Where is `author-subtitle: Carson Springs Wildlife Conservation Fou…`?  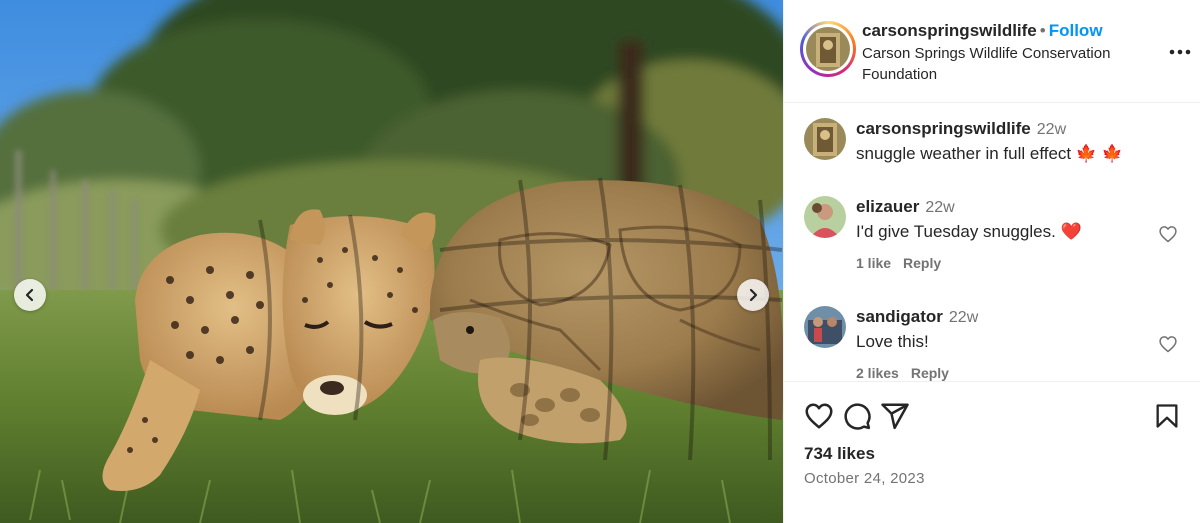 author-subtitle: Carson Springs Wildlife Conservation Fou… is located at coordinates (1001, 64).